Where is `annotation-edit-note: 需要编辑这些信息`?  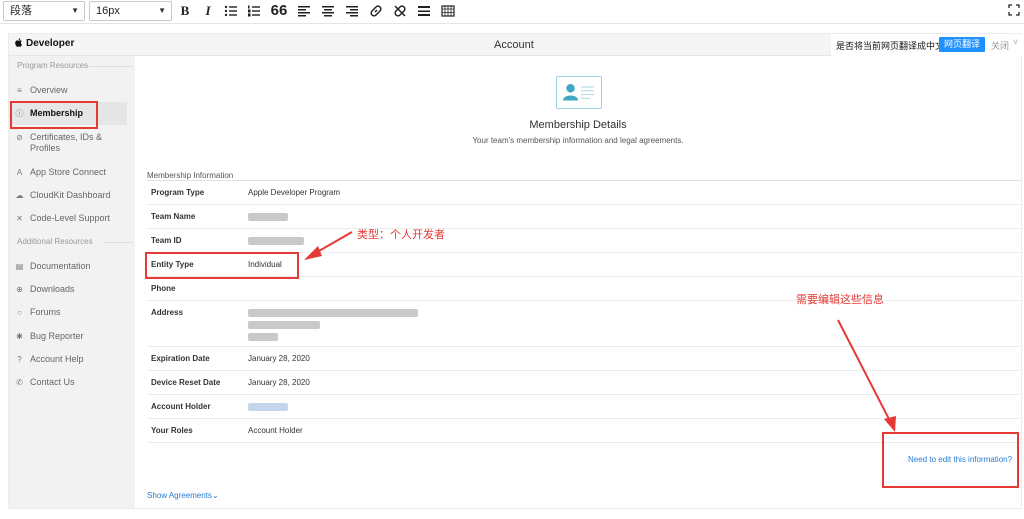 annotation-edit-note: 需要编辑这些信息 is located at coordinates (840, 300).